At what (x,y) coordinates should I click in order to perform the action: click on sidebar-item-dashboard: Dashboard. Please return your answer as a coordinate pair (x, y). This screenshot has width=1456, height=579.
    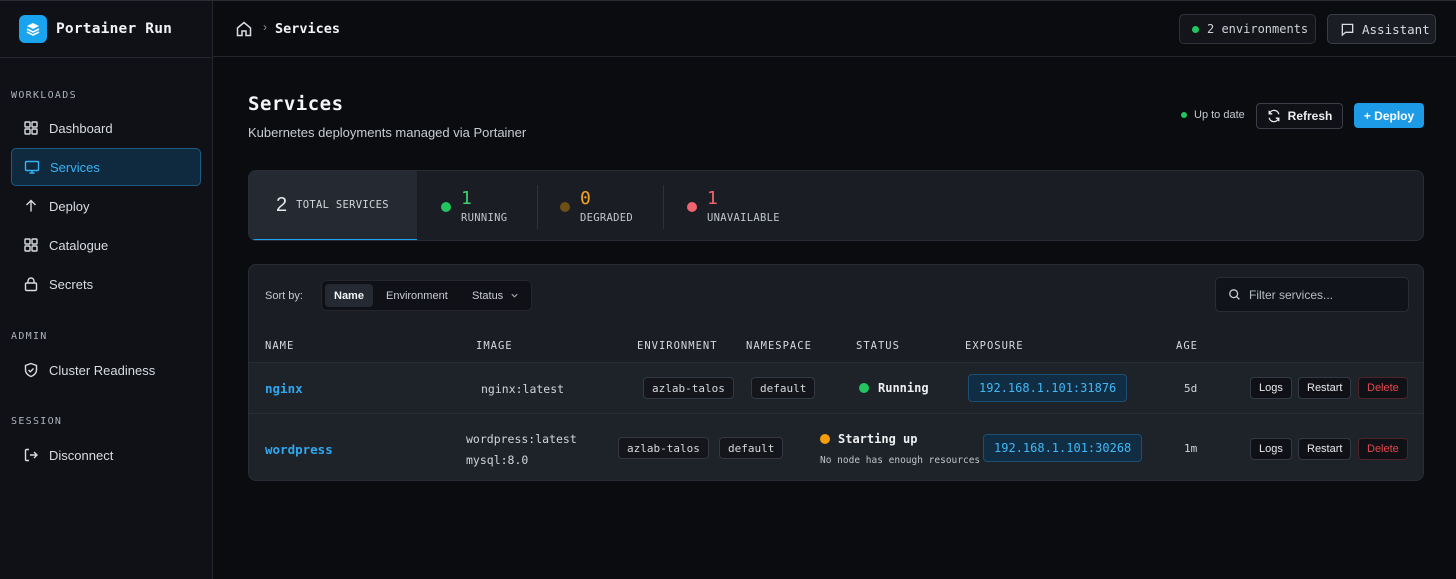
    Looking at the image, I should click on (106, 128).